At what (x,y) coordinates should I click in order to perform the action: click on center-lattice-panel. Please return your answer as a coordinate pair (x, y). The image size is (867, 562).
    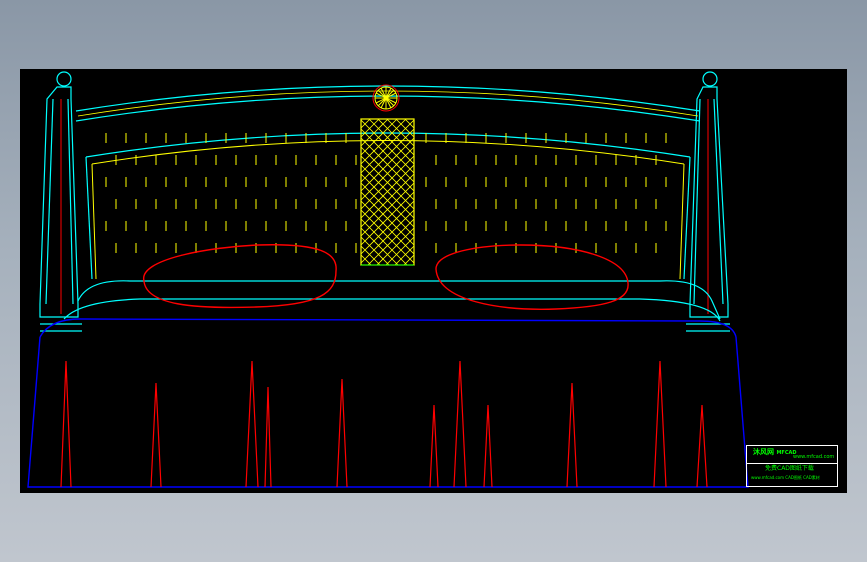
    Looking at the image, I should click on (387, 240).